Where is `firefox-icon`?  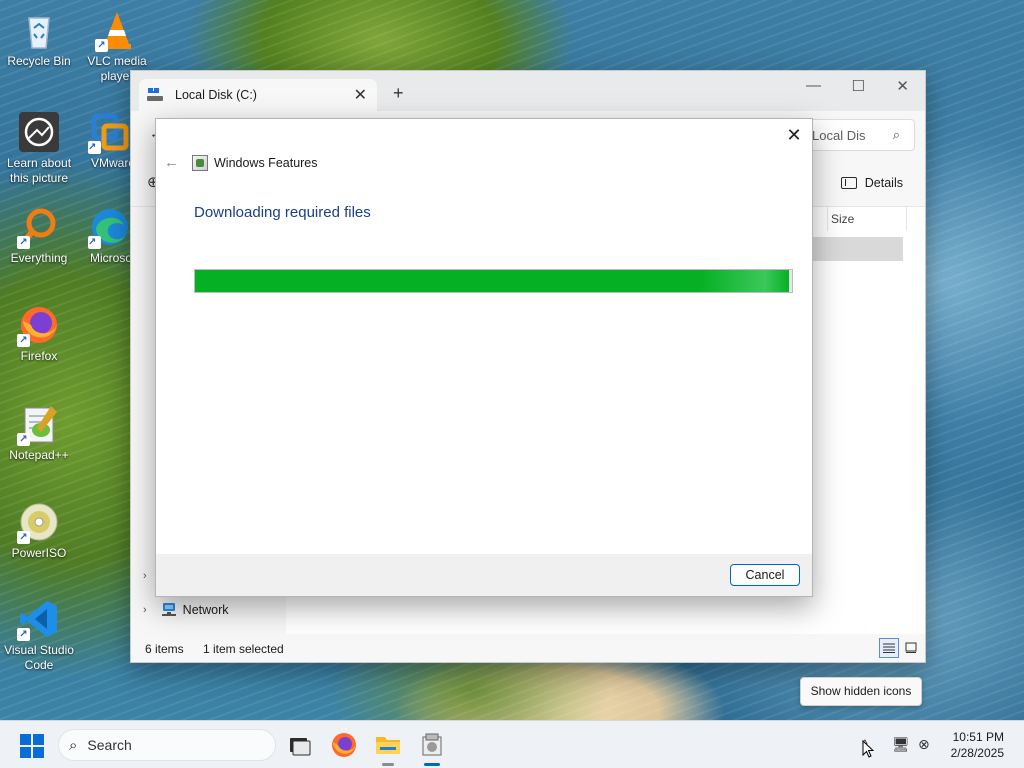 firefox-icon is located at coordinates (344, 745).